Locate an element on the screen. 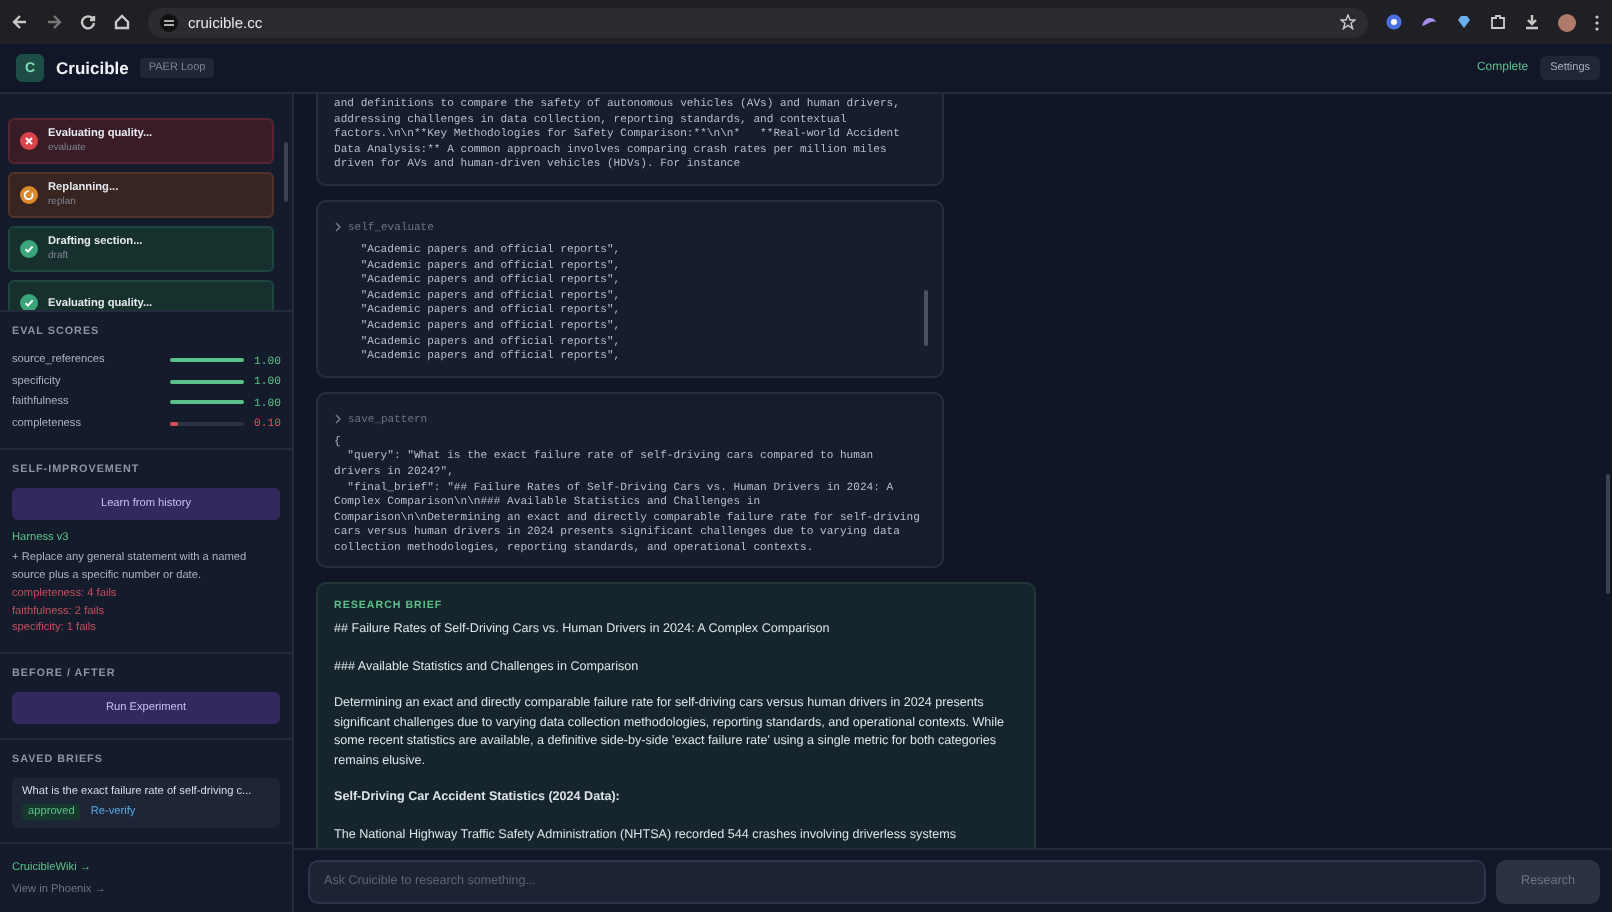  forward-icon is located at coordinates (54, 22).